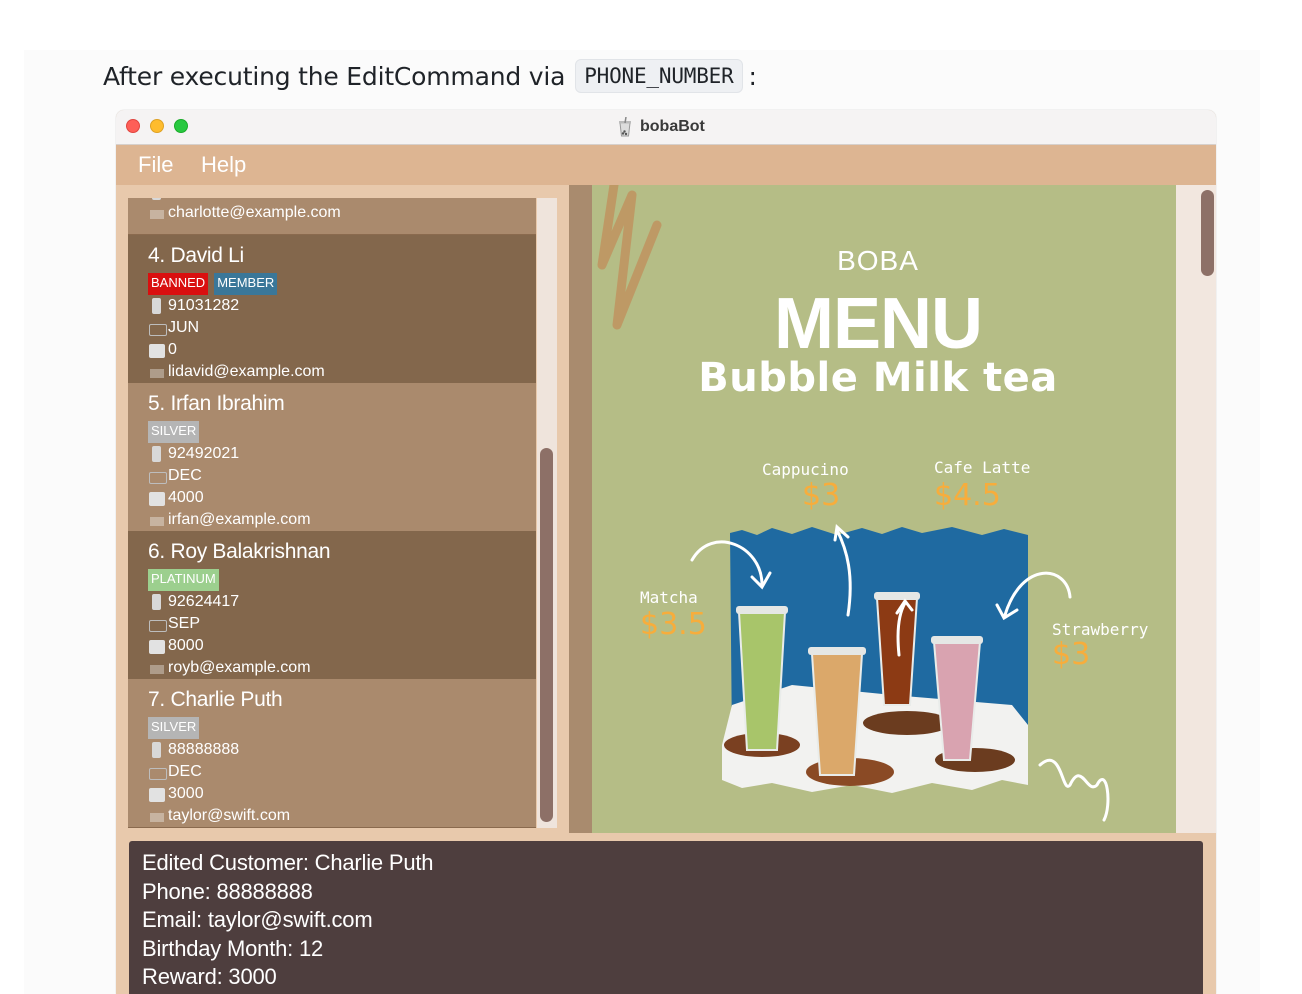  I want to click on poster-item-name: Cappucino, so click(805, 469).